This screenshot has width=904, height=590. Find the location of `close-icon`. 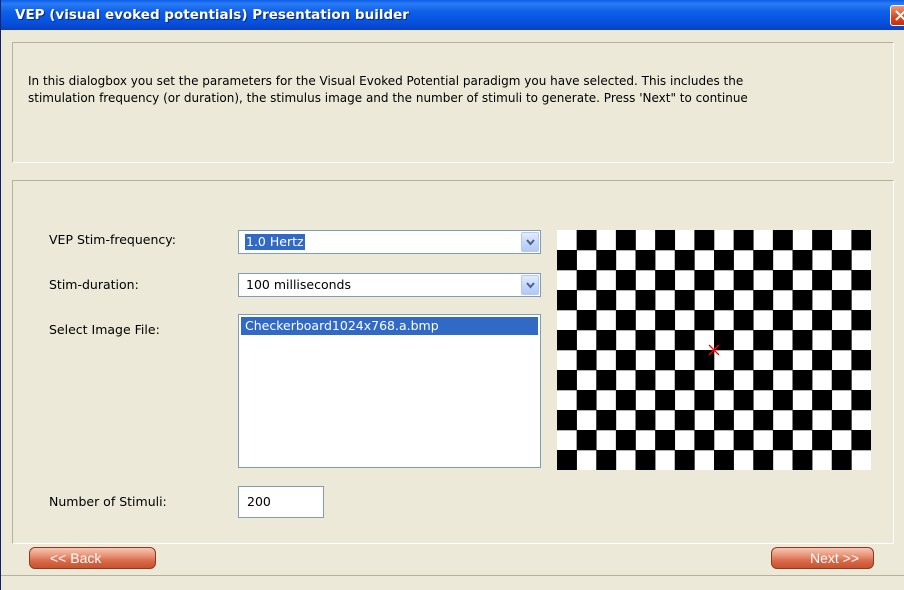

close-icon is located at coordinates (899, 15).